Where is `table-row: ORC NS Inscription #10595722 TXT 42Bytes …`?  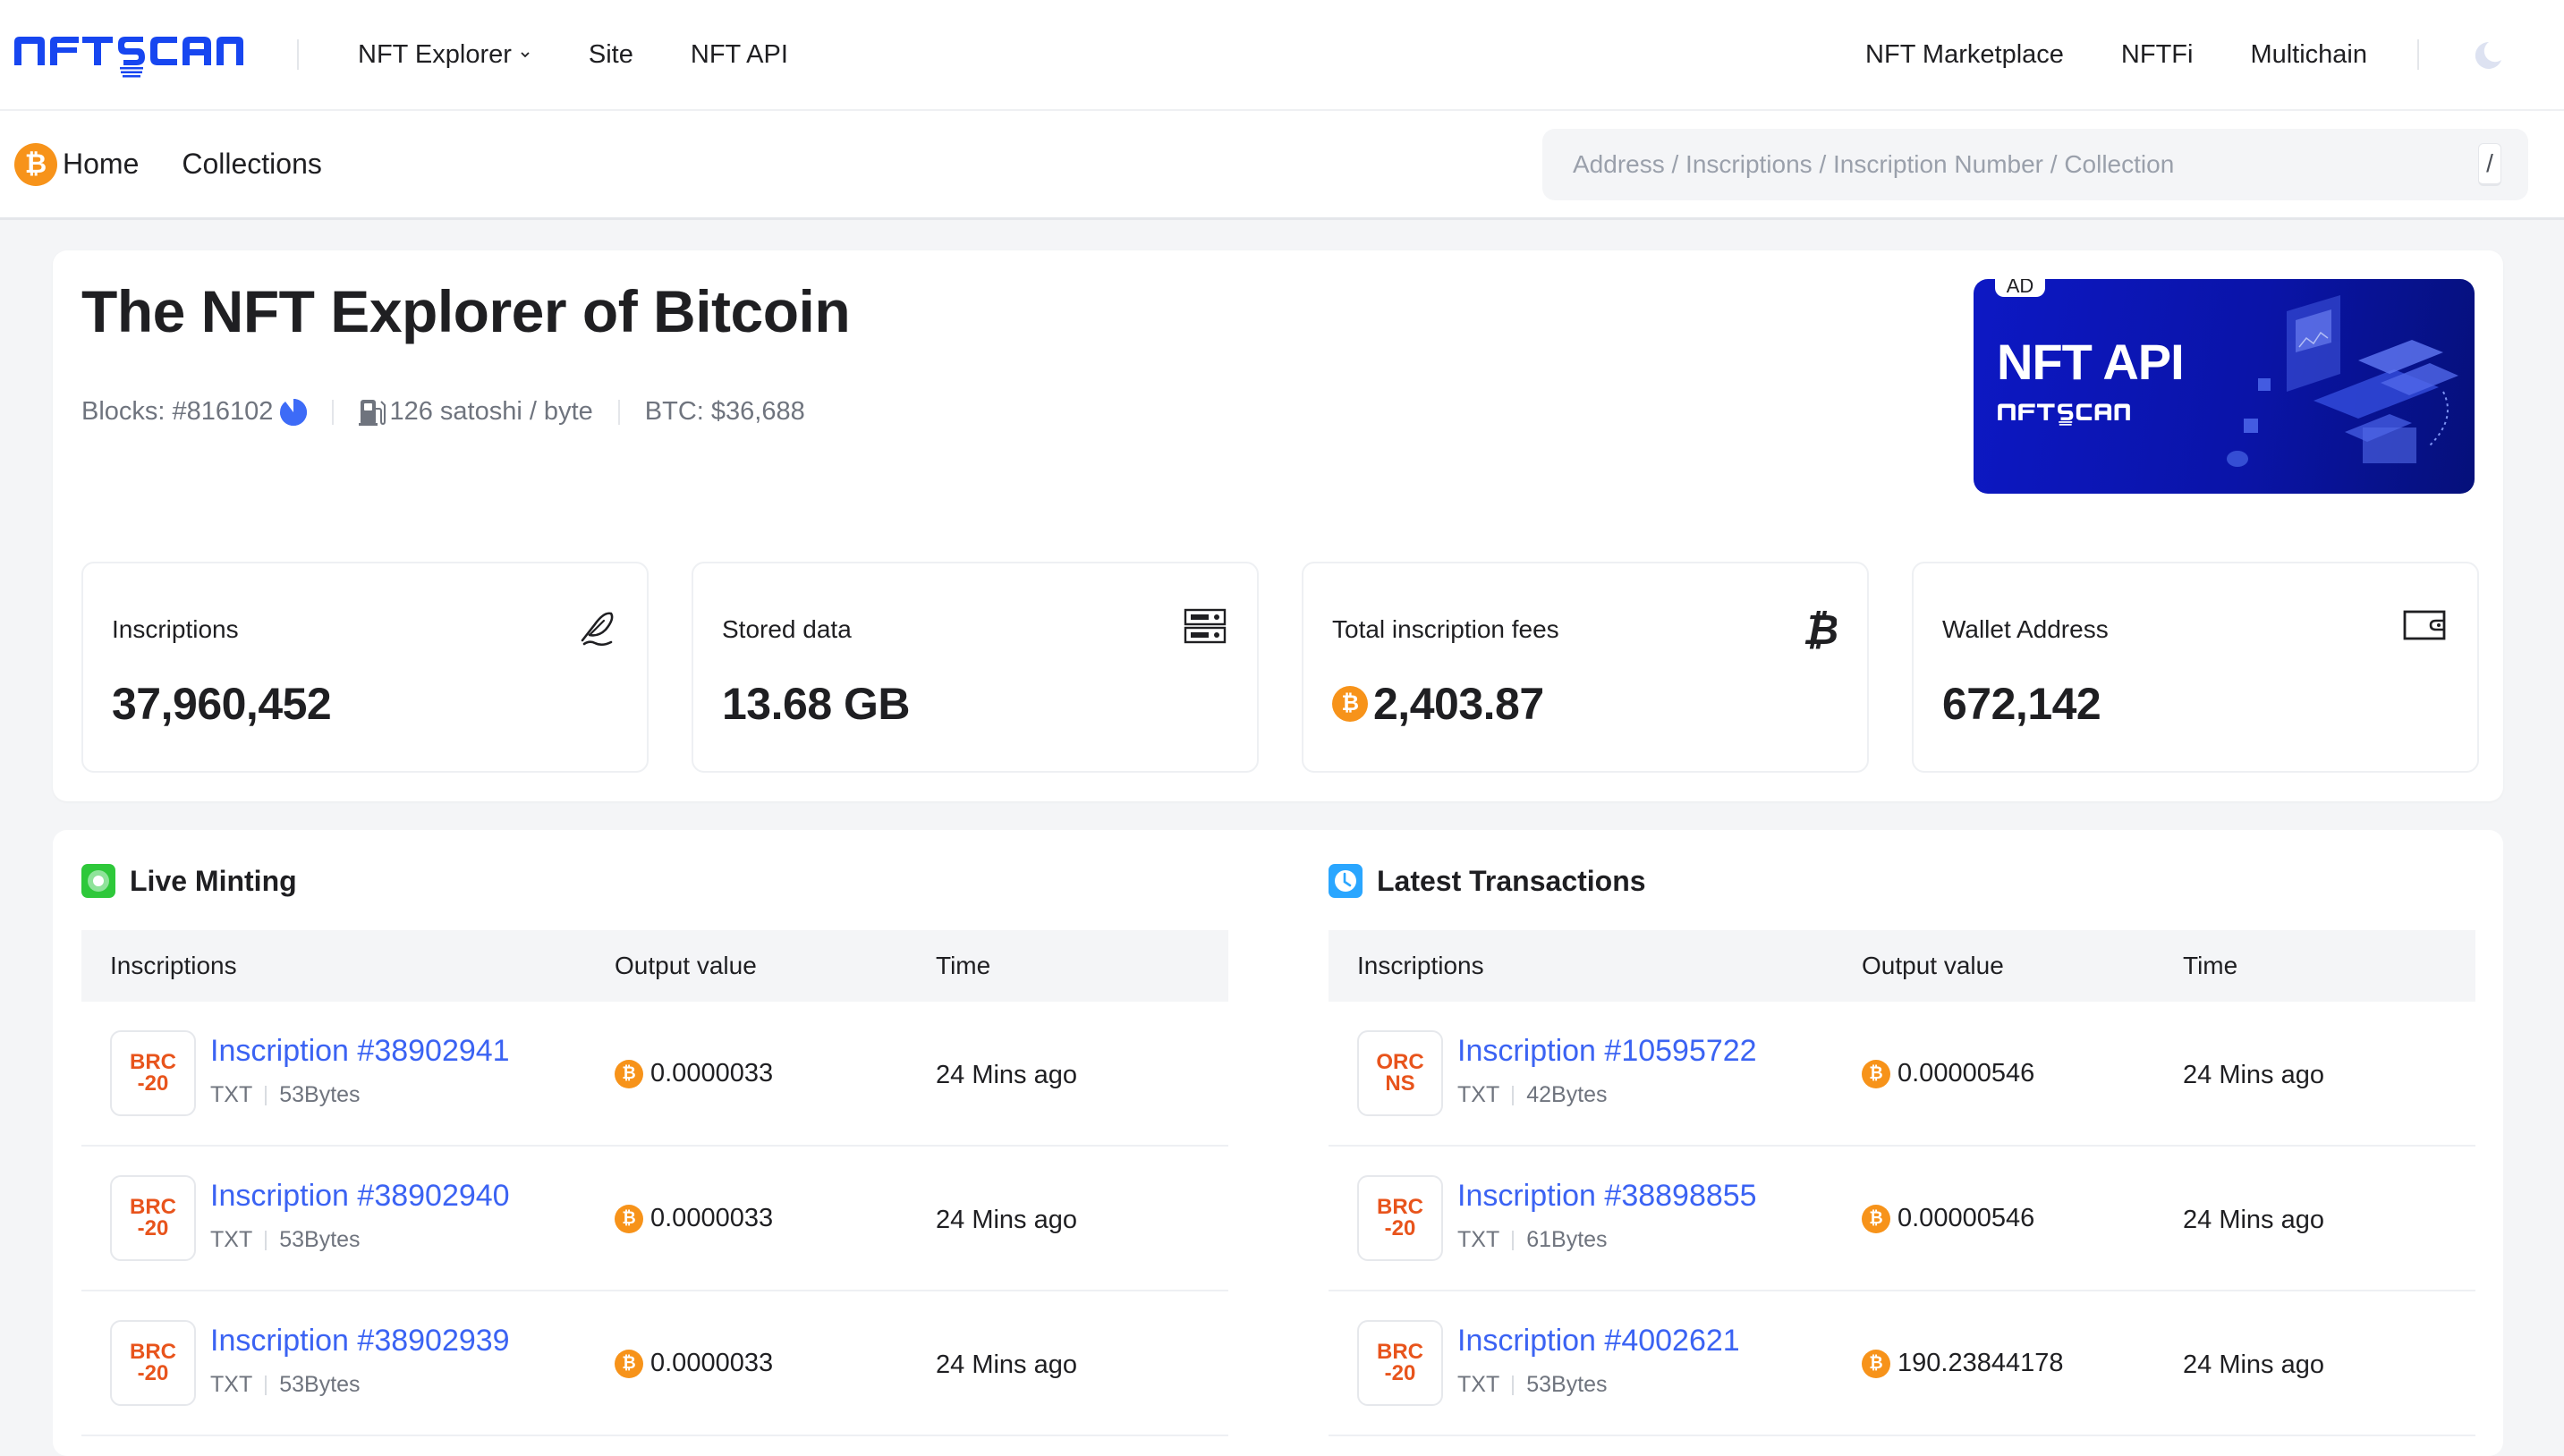 table-row: ORC NS Inscription #10595722 TXT 42Bytes … is located at coordinates (1902, 1074).